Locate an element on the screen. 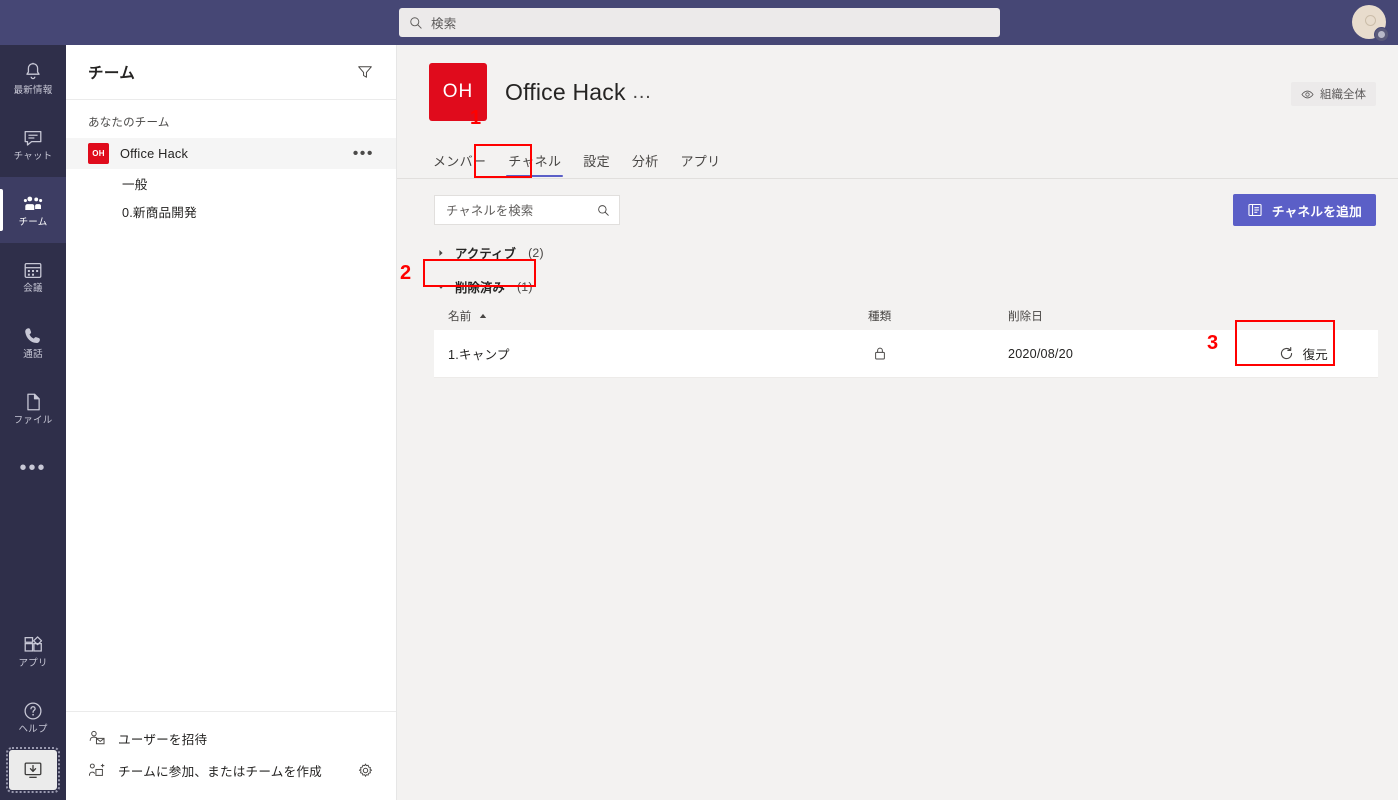  sidebar-header: チーム is located at coordinates (231, 72).